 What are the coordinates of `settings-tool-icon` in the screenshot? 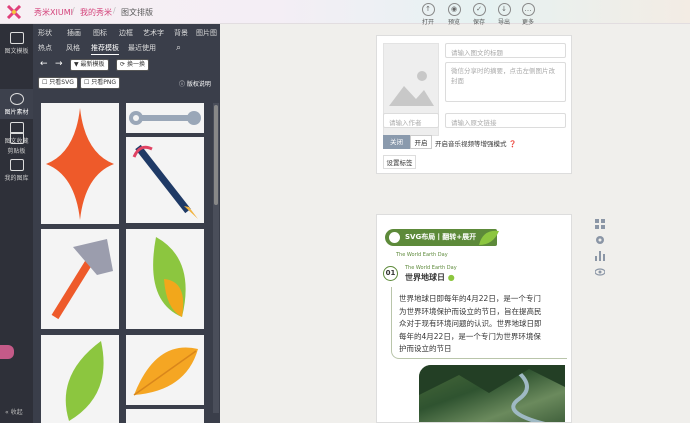 It's located at (600, 240).